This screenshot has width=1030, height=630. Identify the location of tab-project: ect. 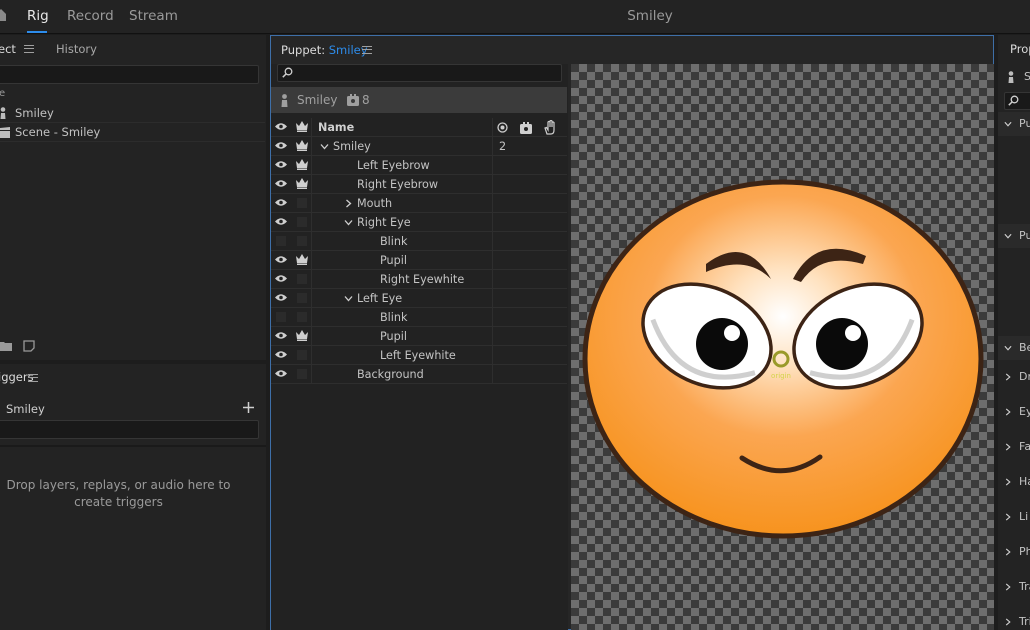
(8, 49).